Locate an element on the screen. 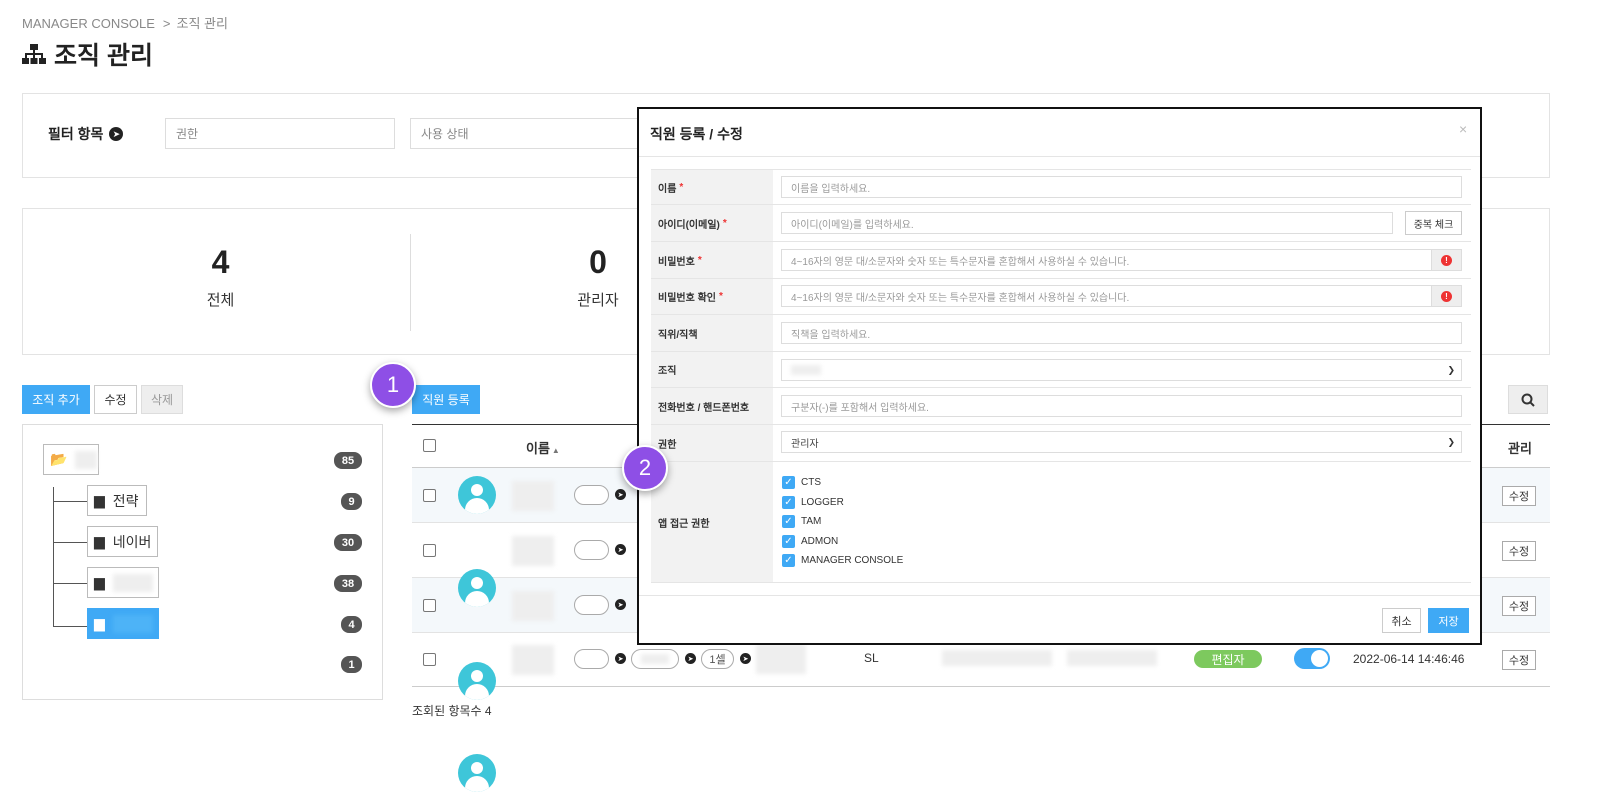 The height and width of the screenshot is (792, 1610). search-button is located at coordinates (1528, 399).